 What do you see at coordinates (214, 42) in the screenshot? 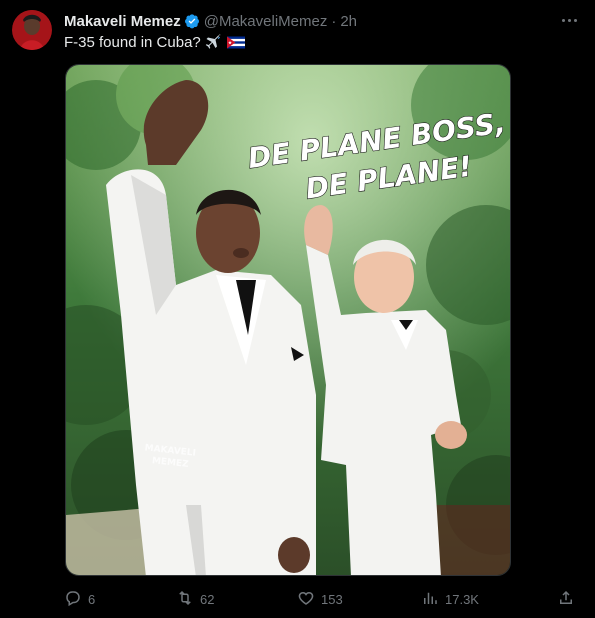
I see `airplane-emoji-icon` at bounding box center [214, 42].